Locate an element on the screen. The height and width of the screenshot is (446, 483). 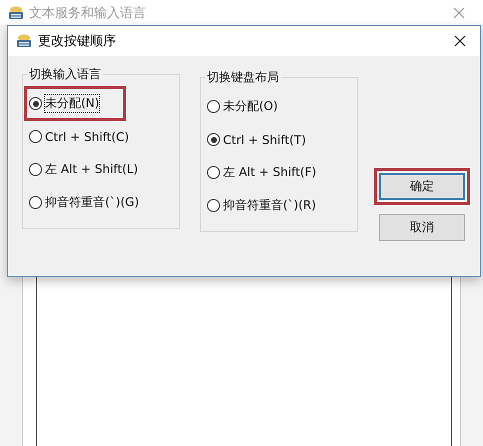
radio-label: 未分配(N) is located at coordinates (72, 103).